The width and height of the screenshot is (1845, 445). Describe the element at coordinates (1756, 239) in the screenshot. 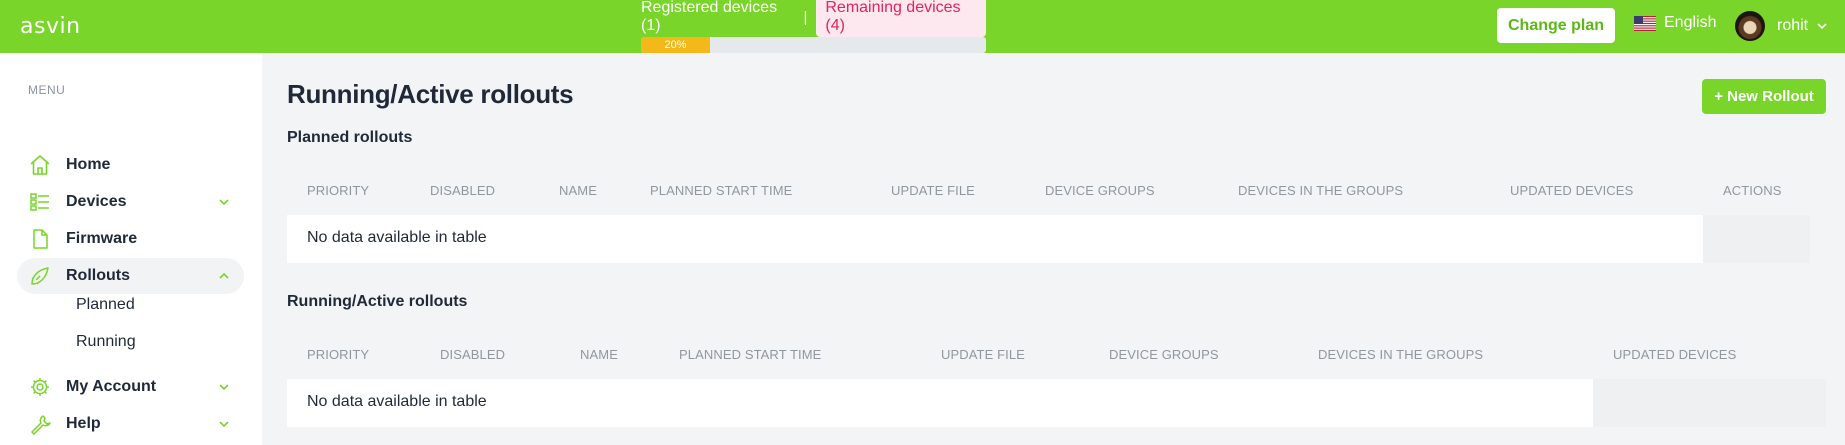

I see `actions-column-cell` at that location.